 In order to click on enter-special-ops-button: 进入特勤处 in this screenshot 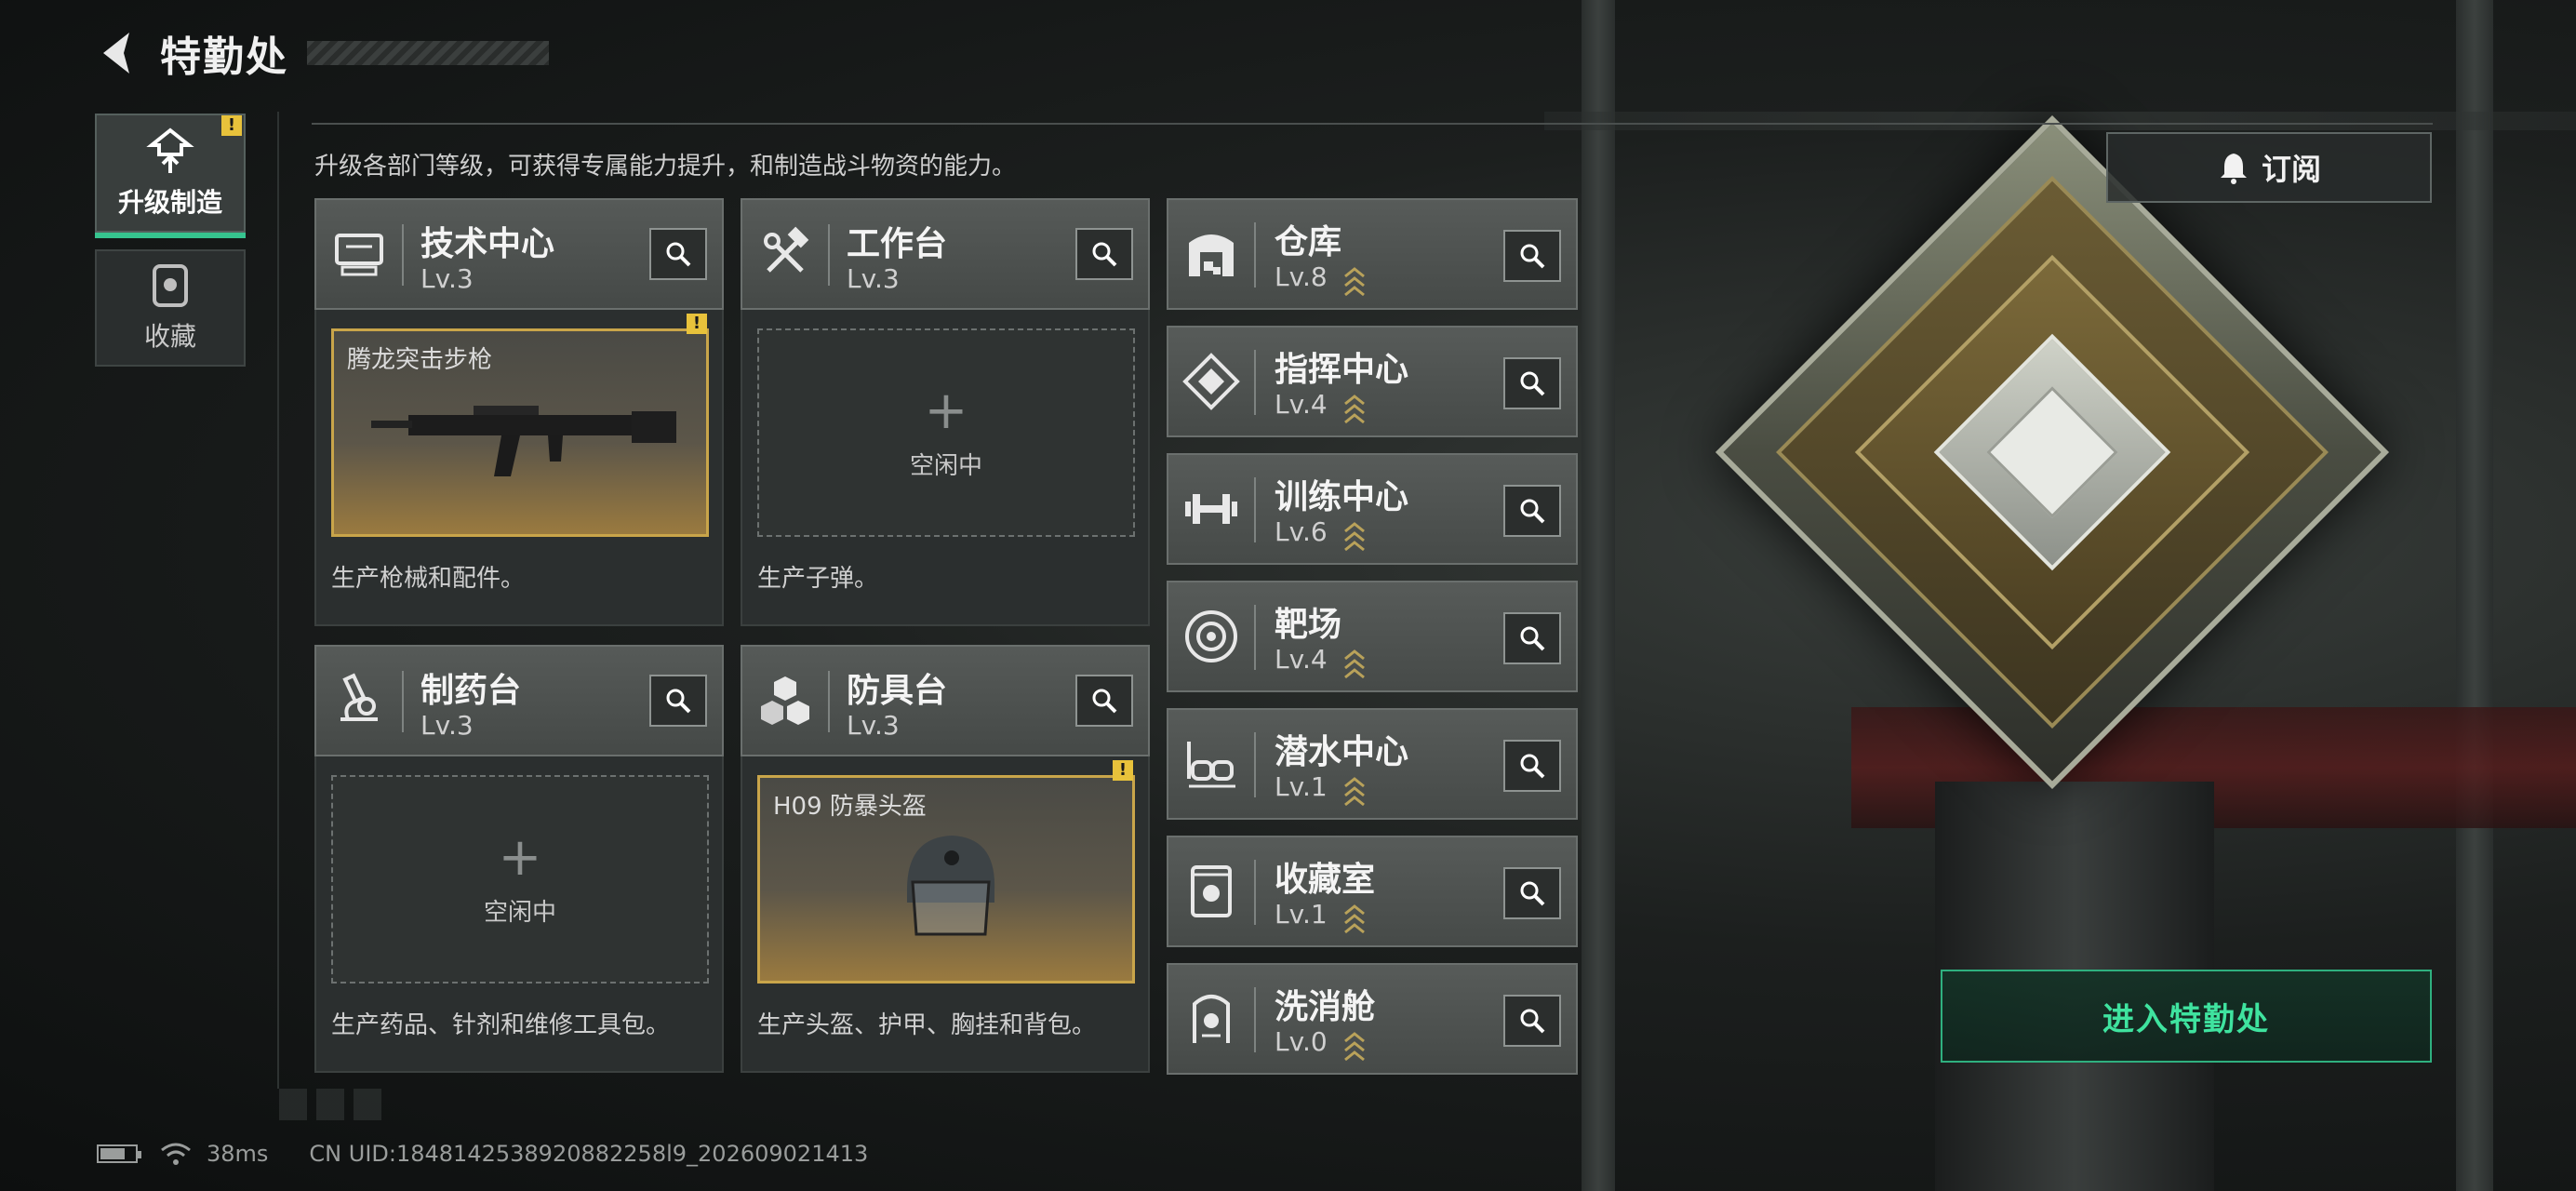, I will do `click(2186, 1016)`.